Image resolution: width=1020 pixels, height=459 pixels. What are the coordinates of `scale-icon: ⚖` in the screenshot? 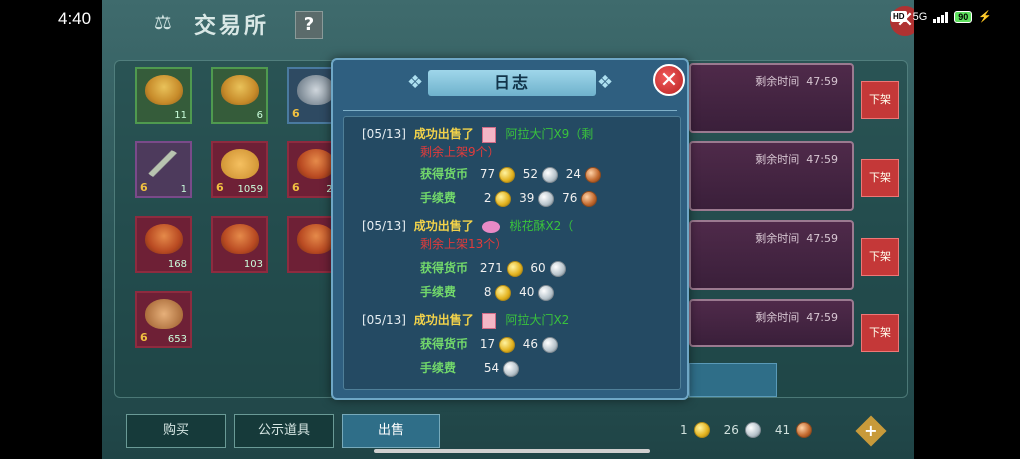 It's located at (163, 22).